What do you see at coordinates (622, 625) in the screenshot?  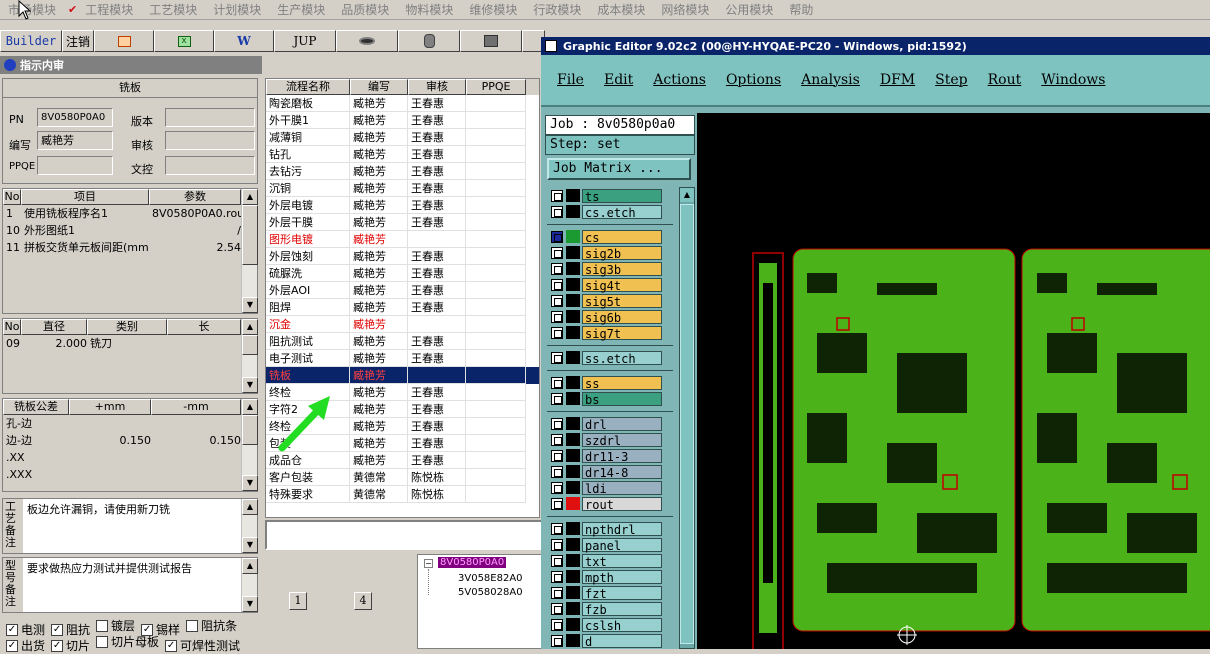 I see `layer-name: cslsh` at bounding box center [622, 625].